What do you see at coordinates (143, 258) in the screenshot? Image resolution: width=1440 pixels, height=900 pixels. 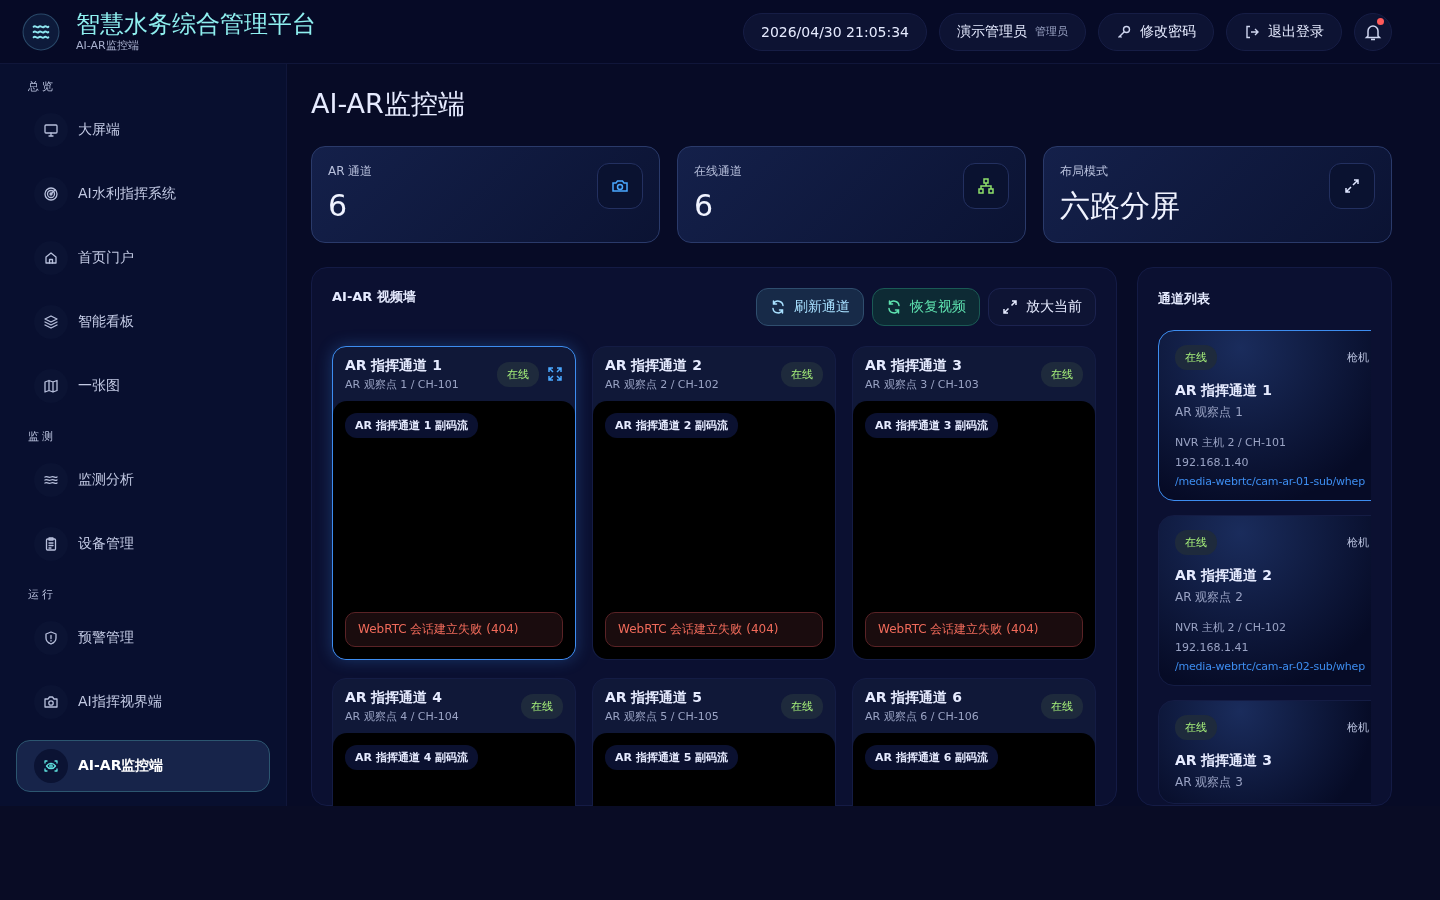 I see `nav-item: 首页门户` at bounding box center [143, 258].